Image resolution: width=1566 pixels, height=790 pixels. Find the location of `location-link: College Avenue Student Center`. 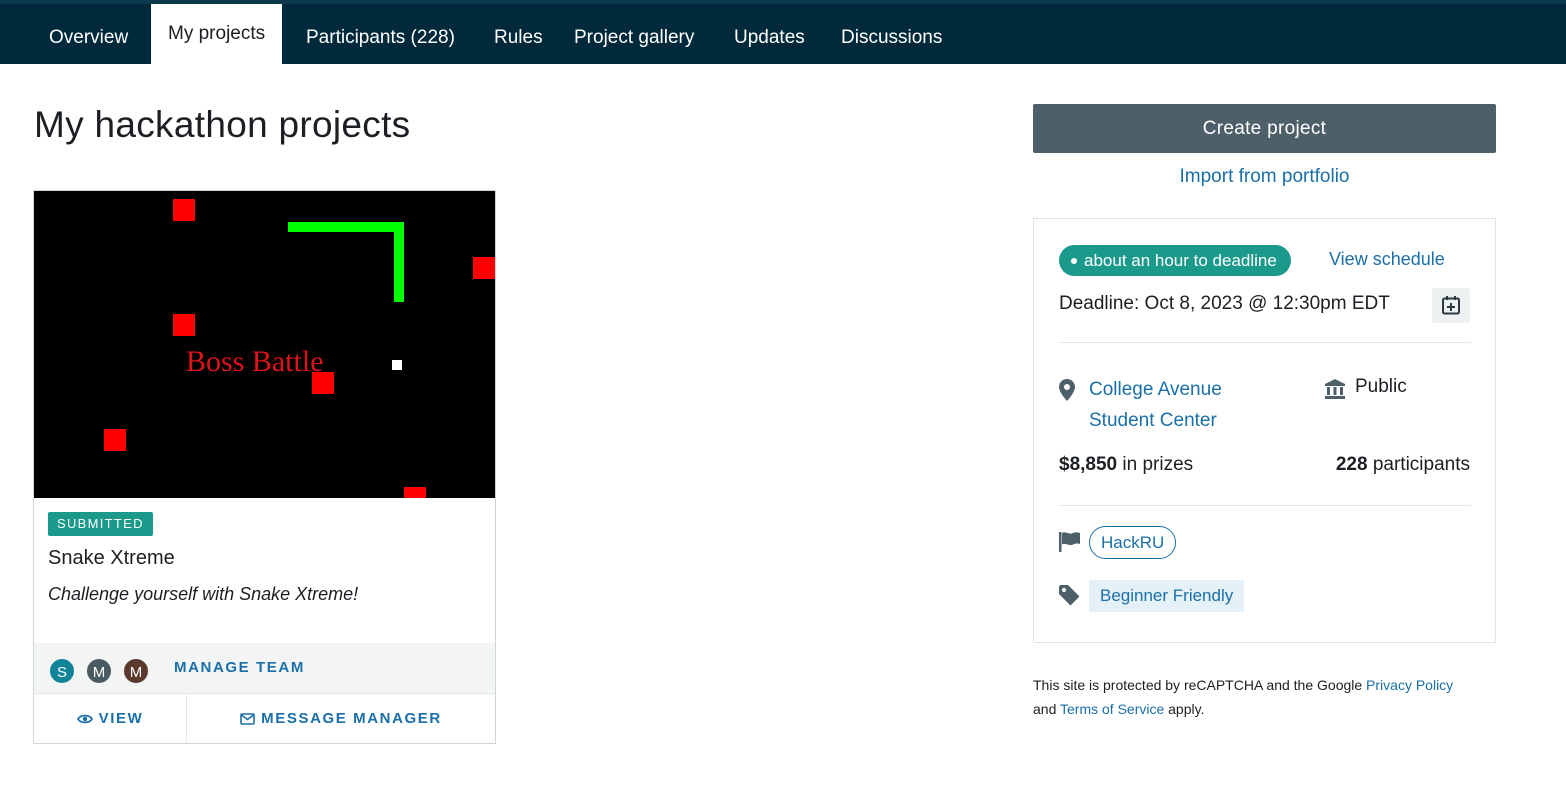

location-link: College Avenue Student Center is located at coordinates (1174, 405).